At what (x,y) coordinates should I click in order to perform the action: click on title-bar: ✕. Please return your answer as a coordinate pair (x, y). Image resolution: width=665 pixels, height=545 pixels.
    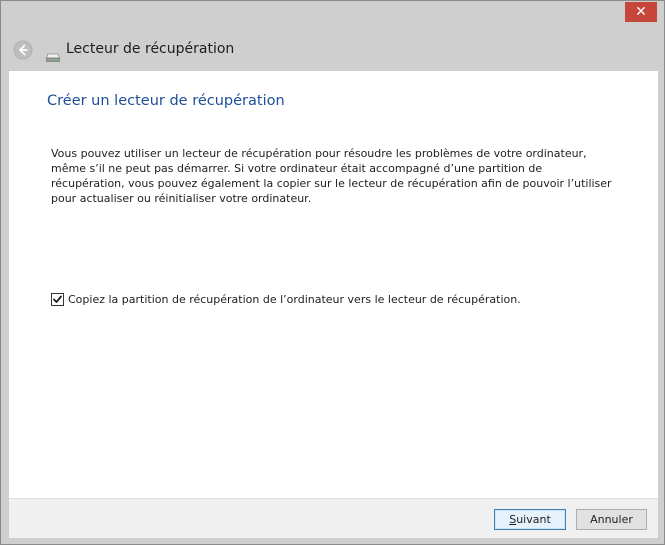
    Looking at the image, I should click on (332, 15).